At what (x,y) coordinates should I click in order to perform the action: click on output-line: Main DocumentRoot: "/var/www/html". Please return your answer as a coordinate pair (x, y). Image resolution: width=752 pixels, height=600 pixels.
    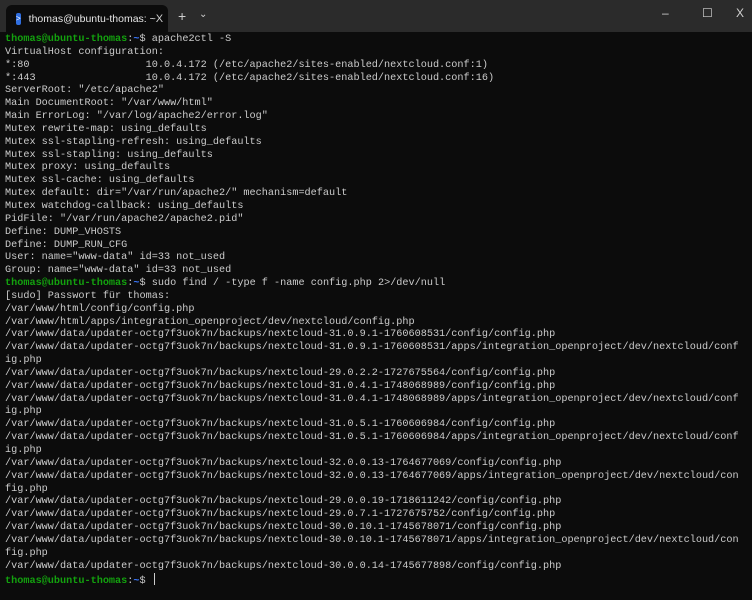
    Looking at the image, I should click on (109, 104).